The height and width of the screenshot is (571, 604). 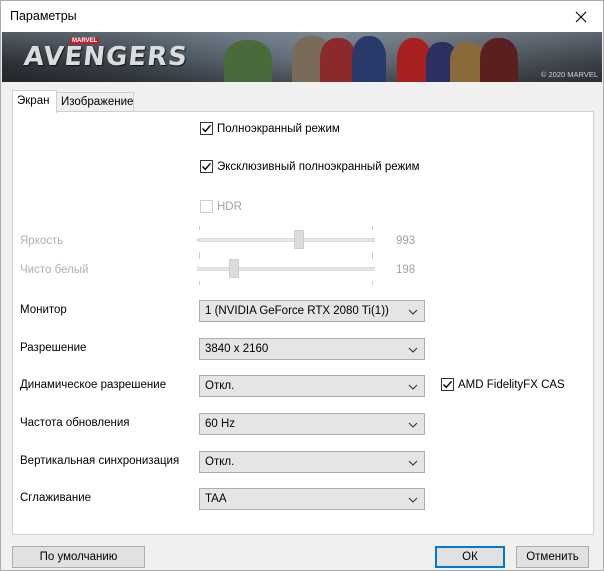 I want to click on window-title: Параметры, so click(x=43, y=16).